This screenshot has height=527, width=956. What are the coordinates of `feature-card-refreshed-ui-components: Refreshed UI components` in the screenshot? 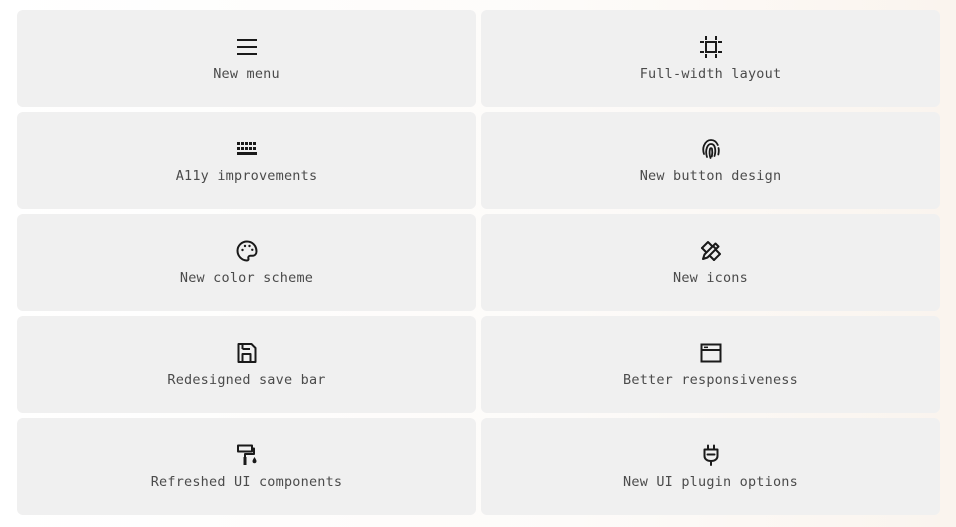 It's located at (246, 466).